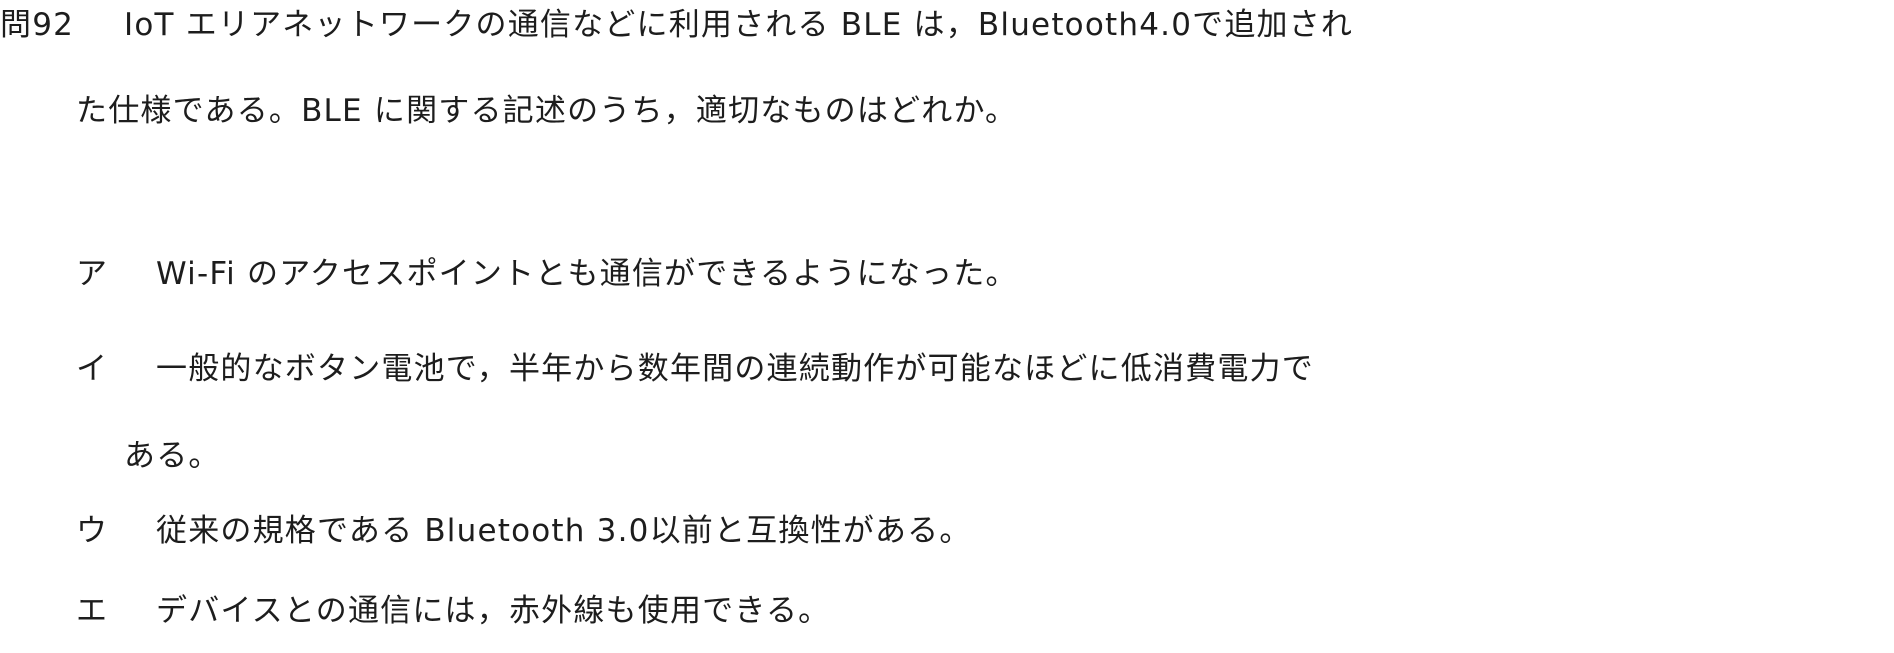 The height and width of the screenshot is (653, 1894). Describe the element at coordinates (735, 369) in the screenshot. I see `option-i-text: 一般的なボタン電池で，半年から数年間の連続動作が可能なほどに低消費電力で` at that location.